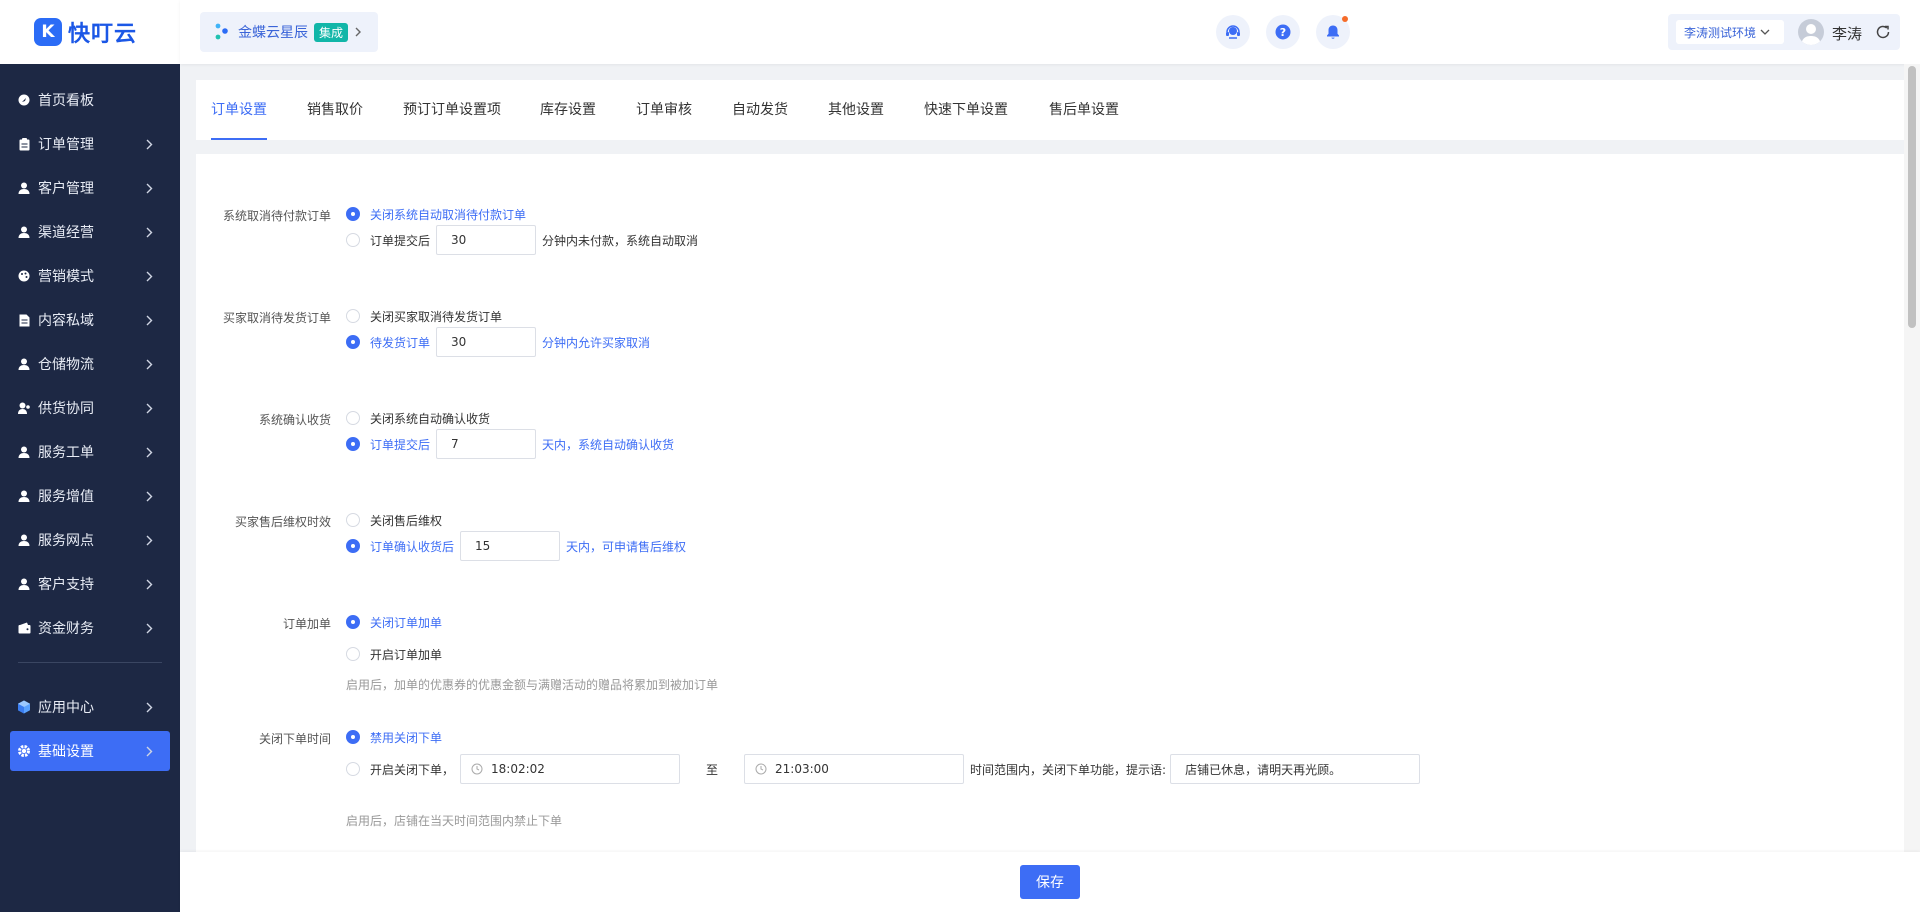 The height and width of the screenshot is (912, 1920). What do you see at coordinates (448, 214) in the screenshot?
I see `option-label: 关闭系统自动取消待付款订单` at bounding box center [448, 214].